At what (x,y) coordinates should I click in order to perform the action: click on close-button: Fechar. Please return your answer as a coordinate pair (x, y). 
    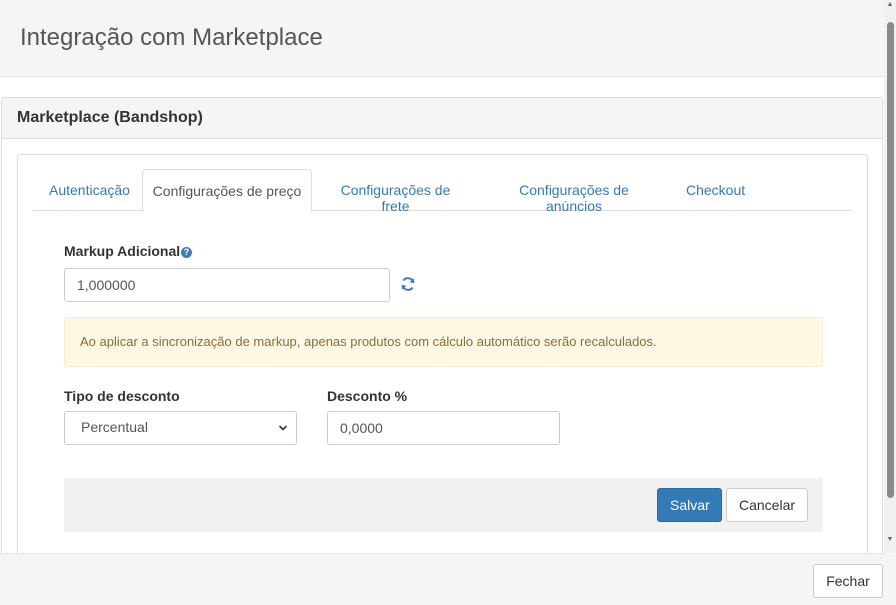
    Looking at the image, I should click on (848, 581).